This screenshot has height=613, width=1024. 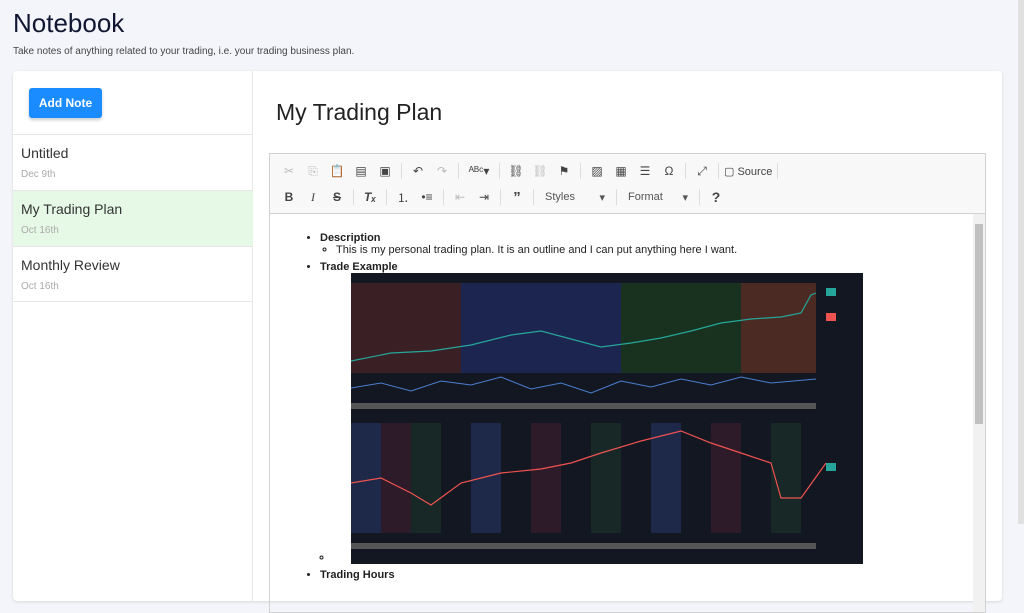 What do you see at coordinates (337, 197) in the screenshot?
I see `strikethrough-icon: S` at bounding box center [337, 197].